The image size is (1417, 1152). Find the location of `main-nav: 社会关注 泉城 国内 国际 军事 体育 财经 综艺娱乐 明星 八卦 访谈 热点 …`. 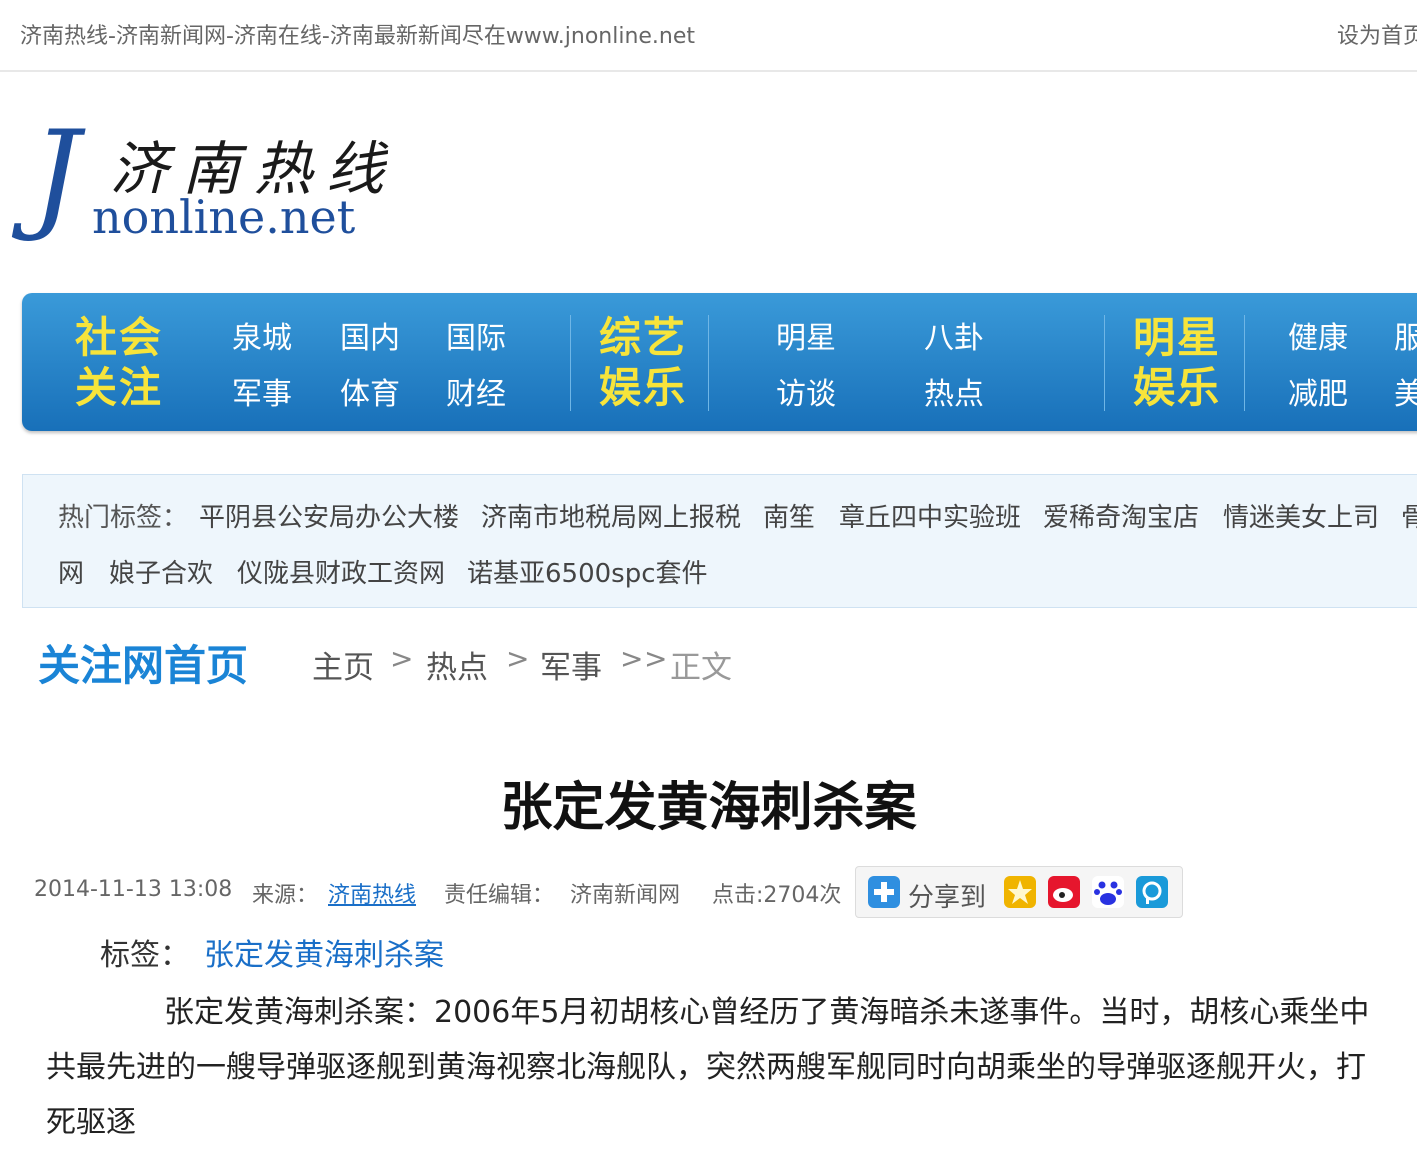

main-nav: 社会关注 泉城 国内 国际 军事 体育 财经 综艺娱乐 明星 八卦 访谈 热点 … is located at coordinates (719, 362).